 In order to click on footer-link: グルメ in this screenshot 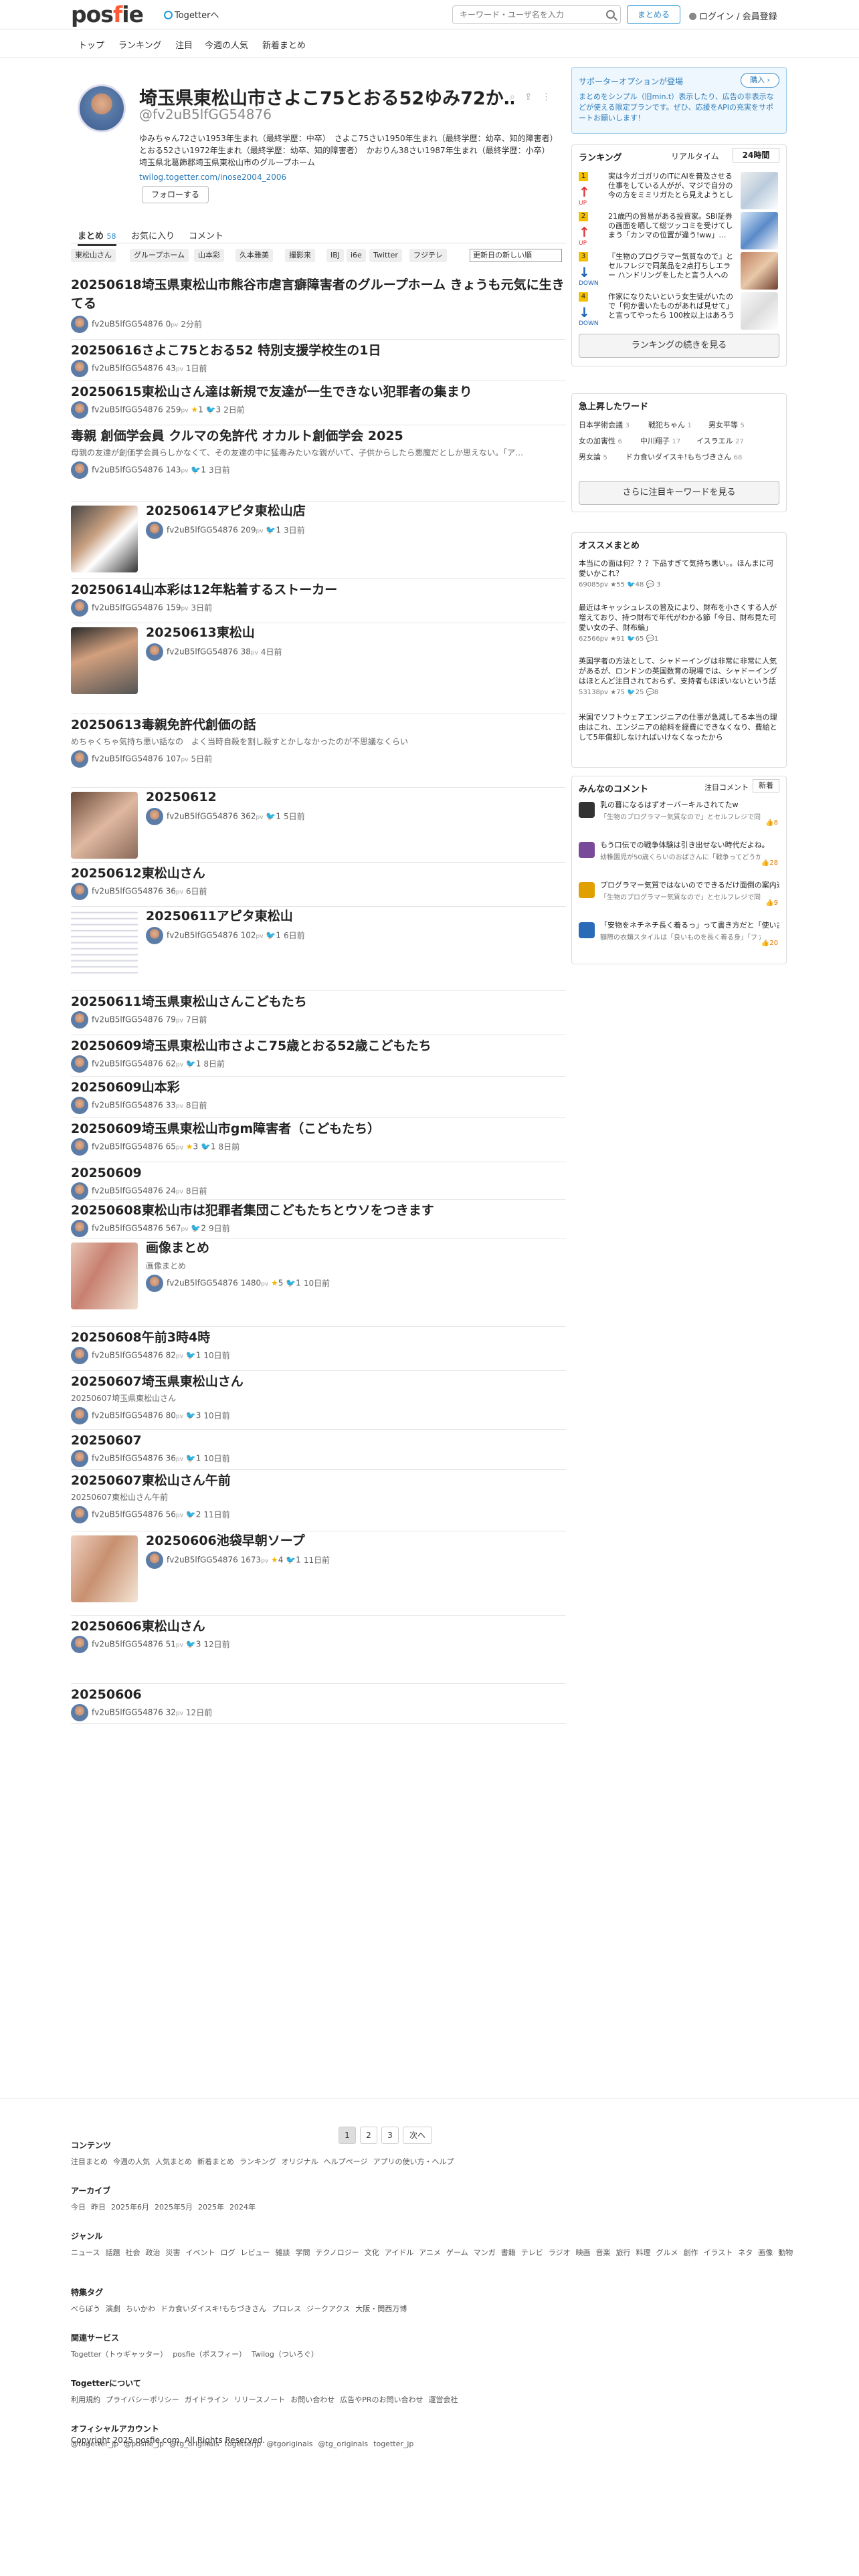, I will do `click(667, 2252)`.